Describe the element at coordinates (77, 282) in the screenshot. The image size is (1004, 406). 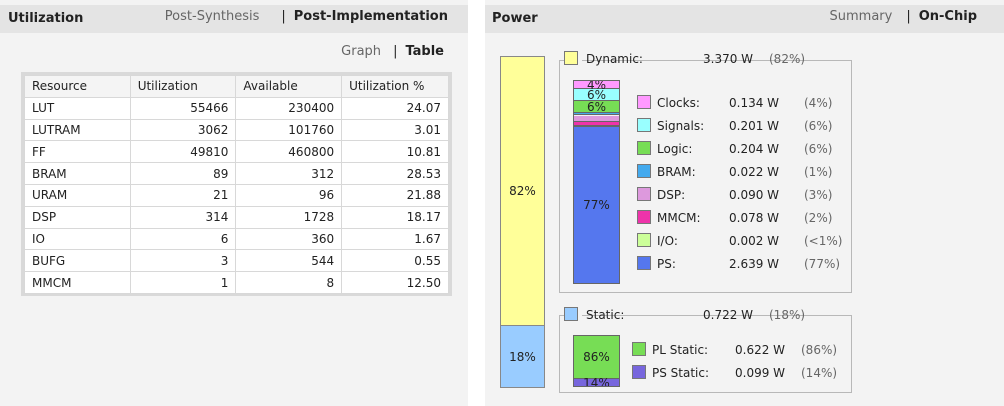
I see `cell-resource: MMCM` at that location.